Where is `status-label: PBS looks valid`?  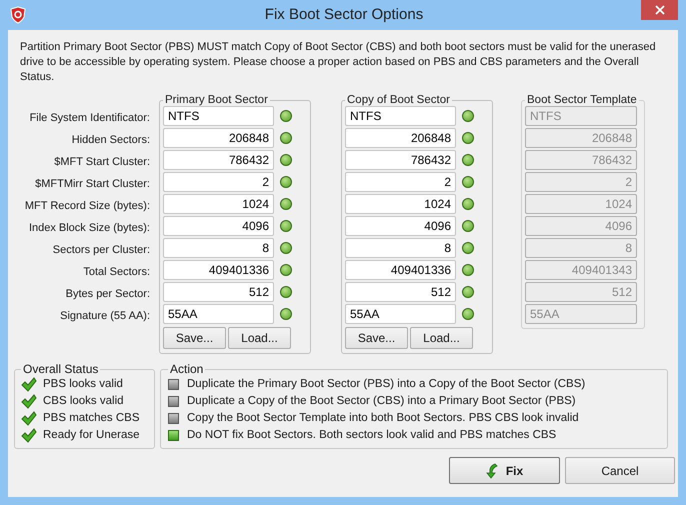
status-label: PBS looks valid is located at coordinates (83, 384).